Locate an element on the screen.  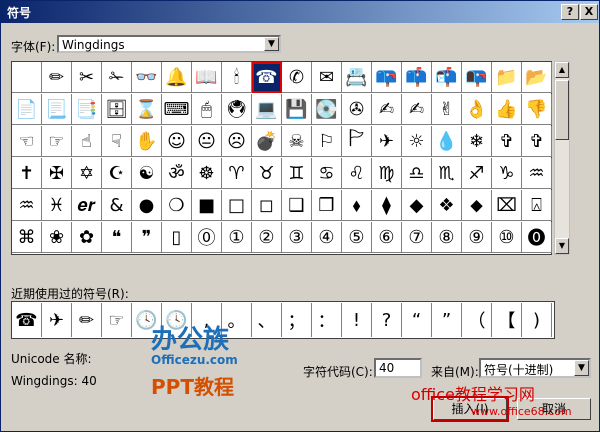
symbol-cell: & is located at coordinates (117, 205).